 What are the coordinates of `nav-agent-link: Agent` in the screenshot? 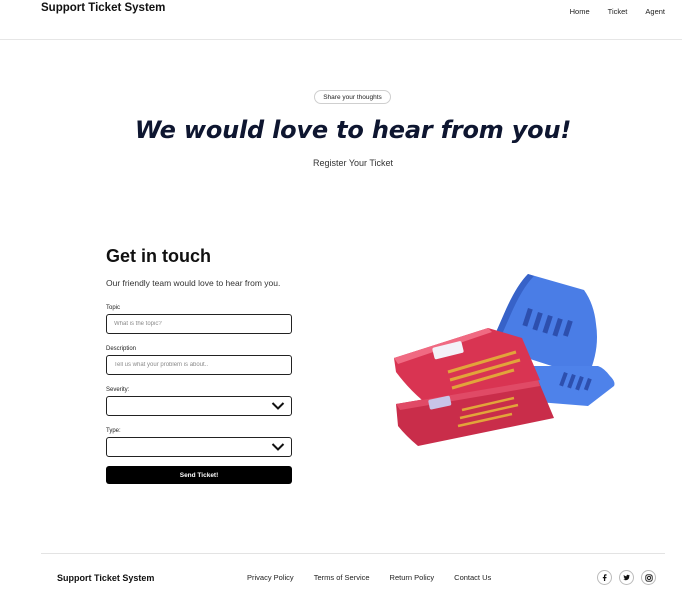 It's located at (655, 11).